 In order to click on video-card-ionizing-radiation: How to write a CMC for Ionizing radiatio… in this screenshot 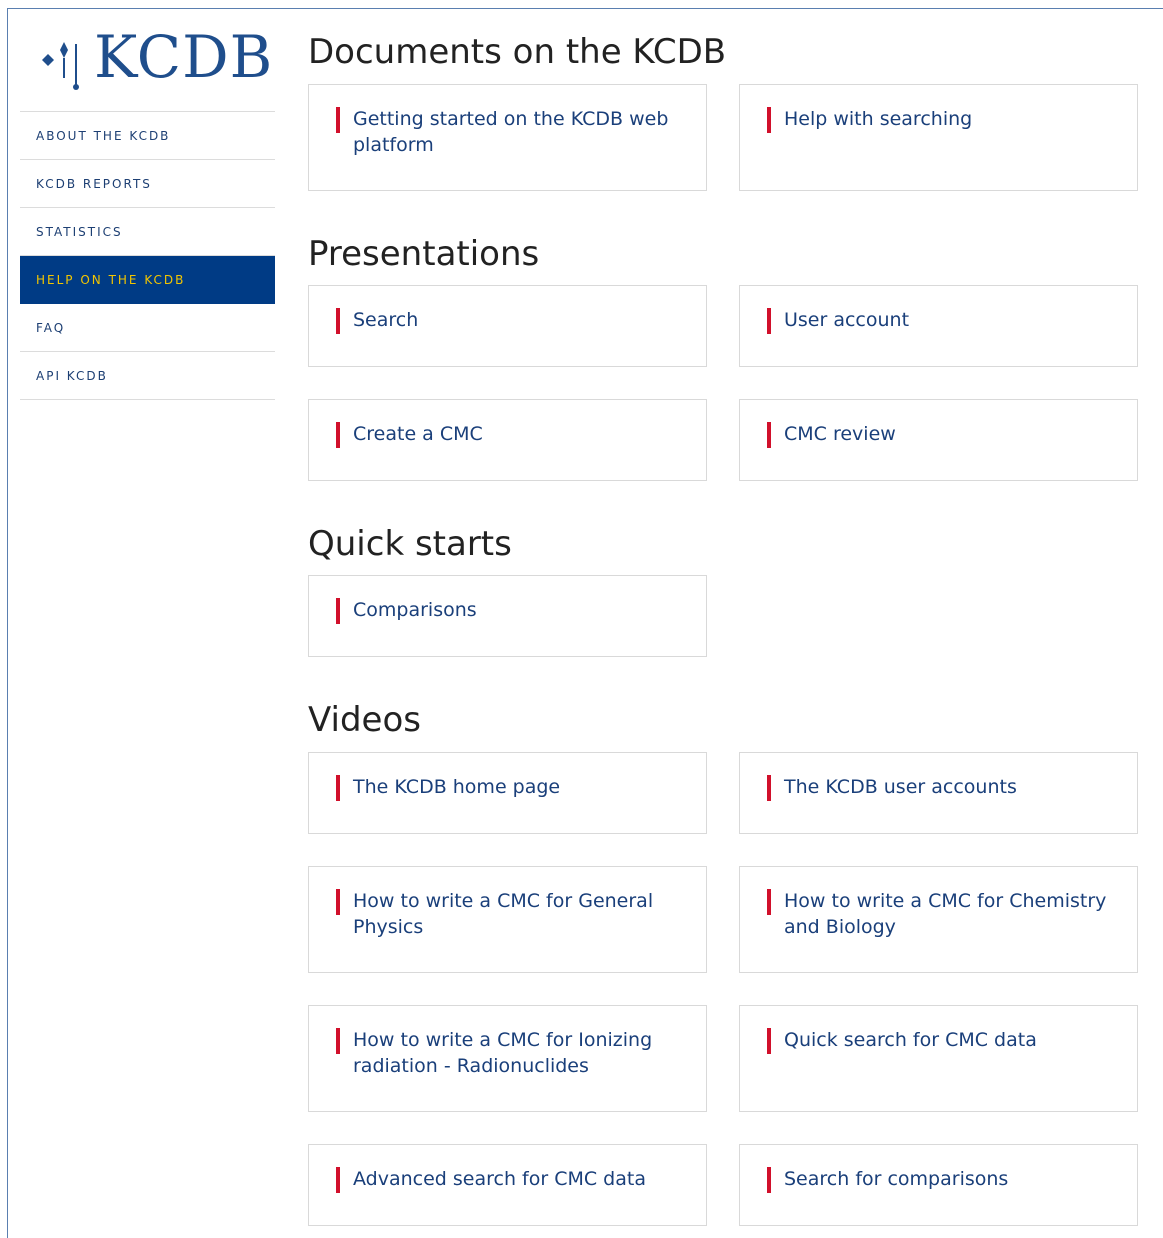, I will do `click(507, 1058)`.